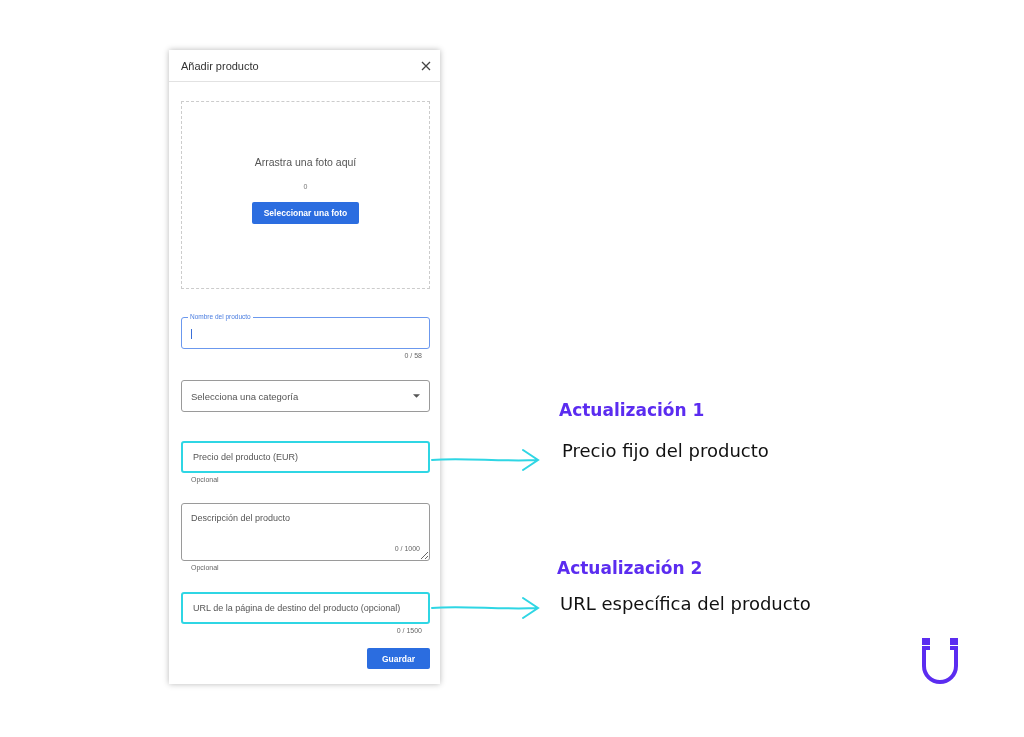 The image size is (1024, 737). I want to click on magnet-logo-icon, so click(940, 660).